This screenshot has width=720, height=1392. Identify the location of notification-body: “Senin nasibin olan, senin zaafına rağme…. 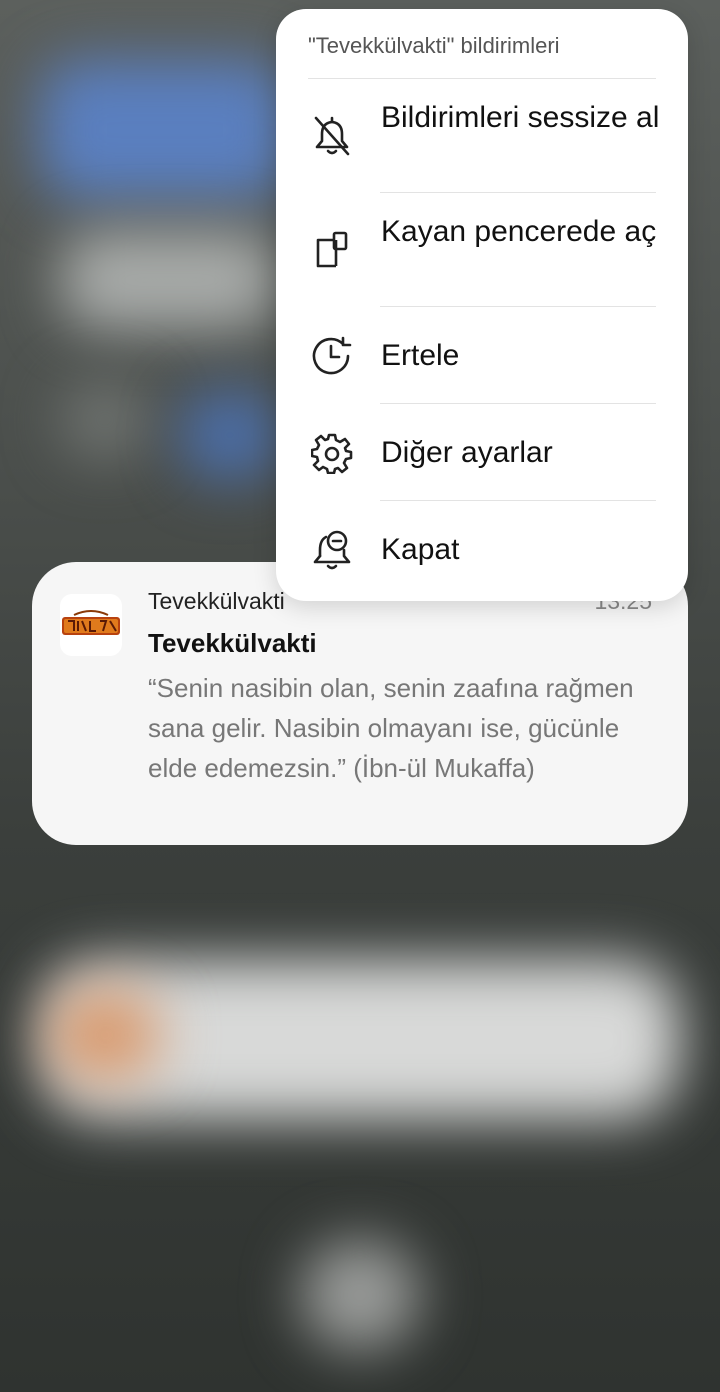
(391, 728).